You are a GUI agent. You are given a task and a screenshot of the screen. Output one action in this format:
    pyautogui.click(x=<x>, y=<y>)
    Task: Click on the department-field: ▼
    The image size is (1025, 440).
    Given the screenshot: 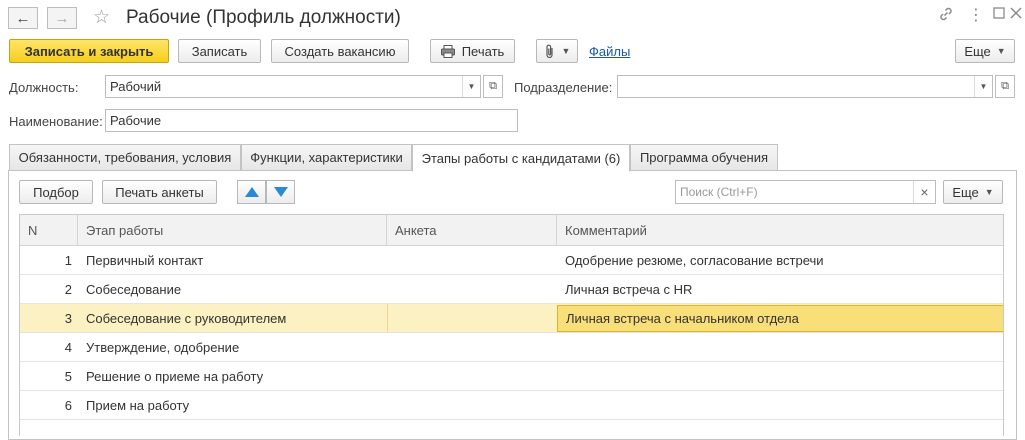 What is the action you would take?
    pyautogui.click(x=805, y=86)
    